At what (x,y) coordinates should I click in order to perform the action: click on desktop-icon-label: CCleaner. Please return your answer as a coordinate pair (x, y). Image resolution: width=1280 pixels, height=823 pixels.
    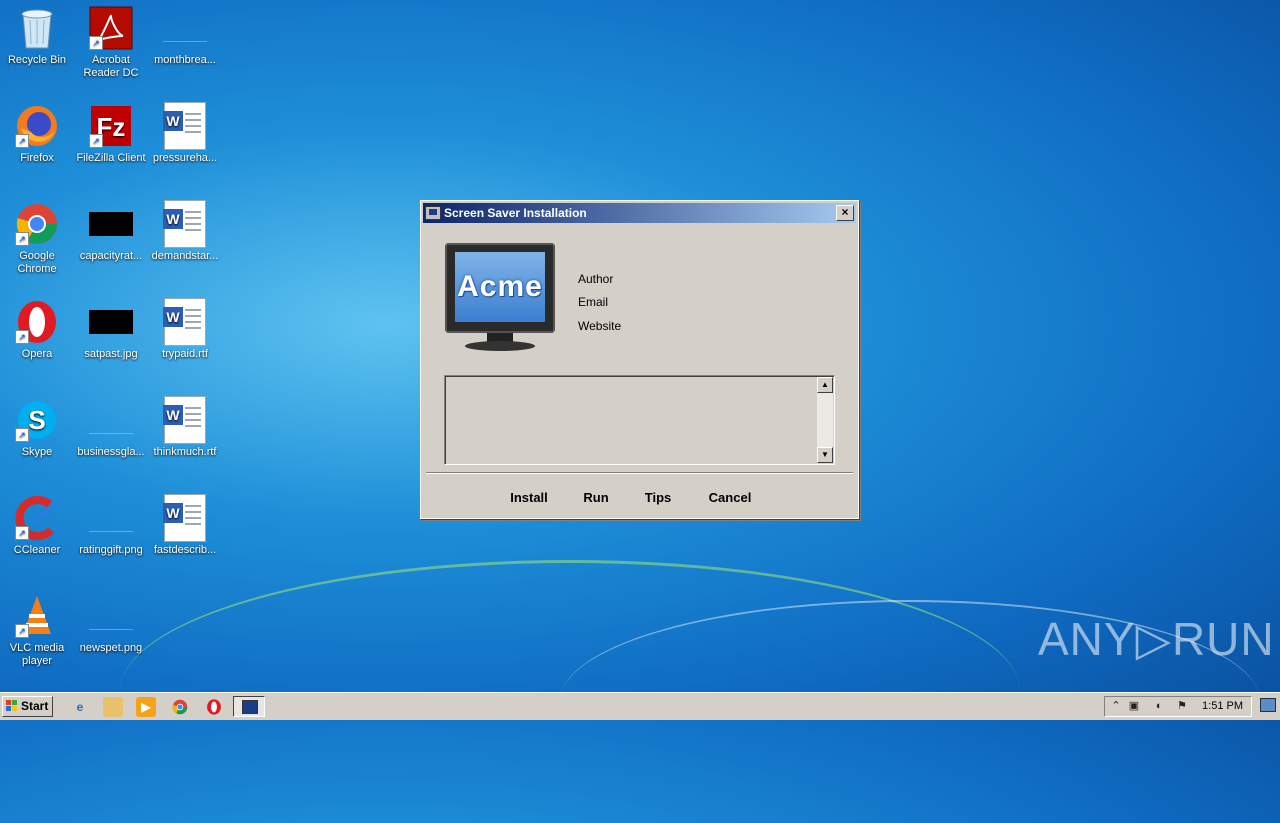
    Looking at the image, I should click on (37, 550).